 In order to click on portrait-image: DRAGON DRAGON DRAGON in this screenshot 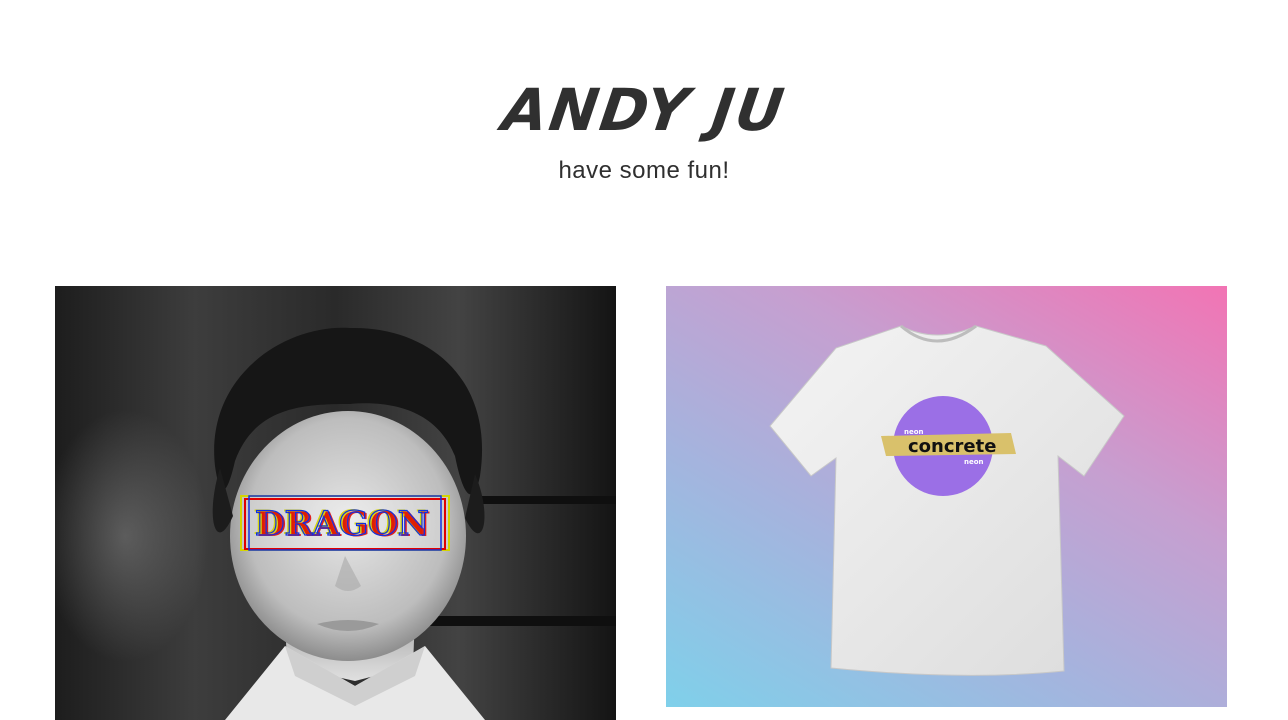, I will do `click(348, 523)`.